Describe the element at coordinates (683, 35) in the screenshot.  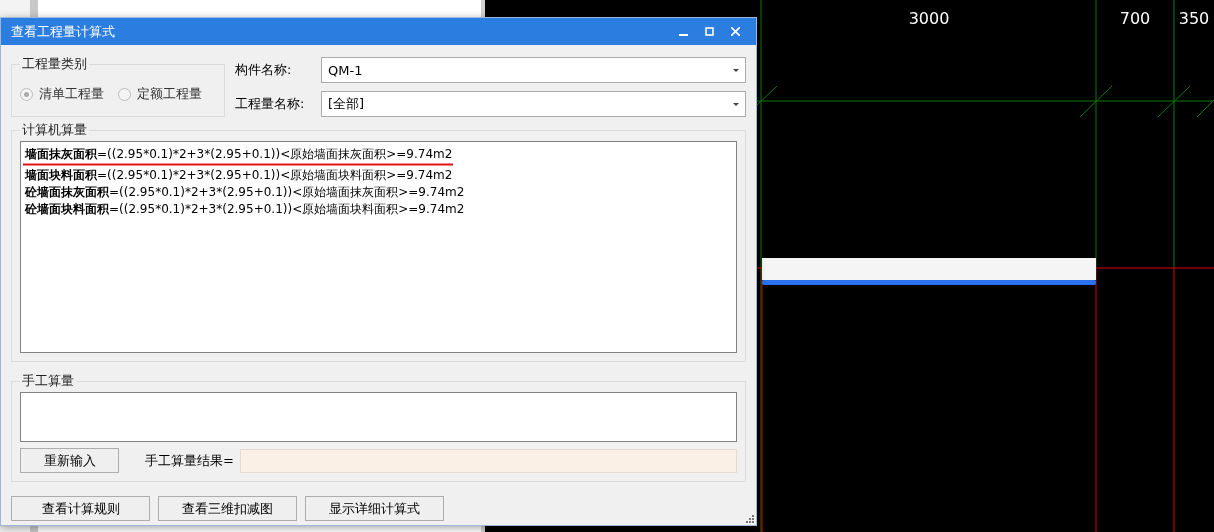
I see `minimize-icon` at that location.